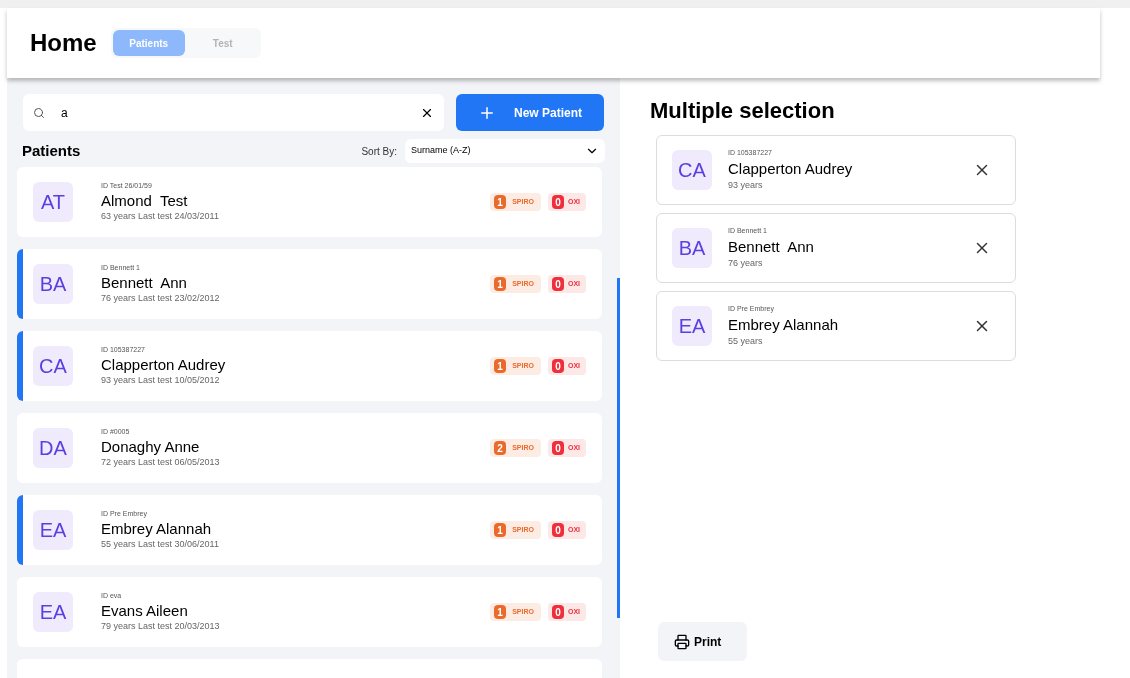  What do you see at coordinates (702, 641) in the screenshot?
I see `print-button: Print` at bounding box center [702, 641].